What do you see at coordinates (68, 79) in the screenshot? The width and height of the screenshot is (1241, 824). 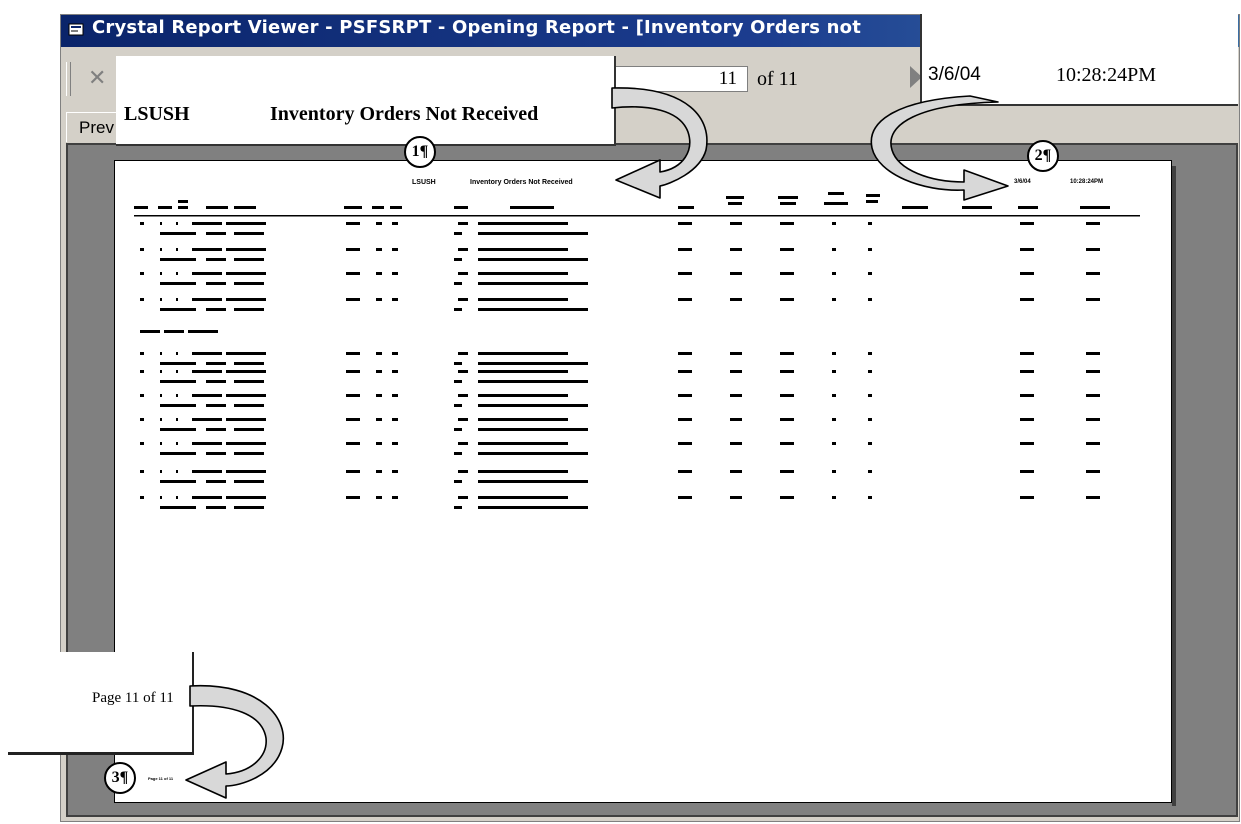 I see `toolbar-grip` at bounding box center [68, 79].